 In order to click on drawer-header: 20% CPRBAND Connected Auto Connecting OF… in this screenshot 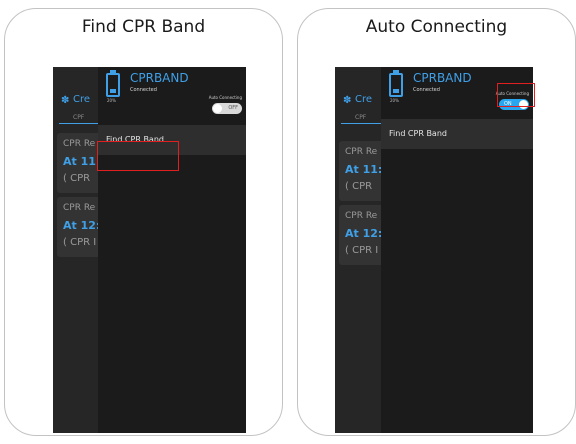, I will do `click(172, 93)`.